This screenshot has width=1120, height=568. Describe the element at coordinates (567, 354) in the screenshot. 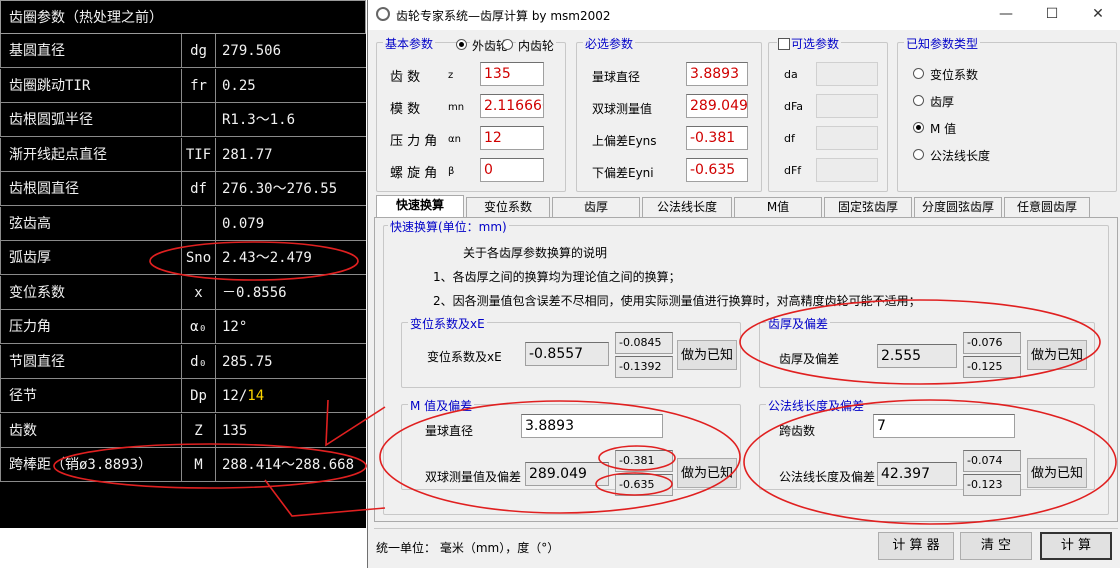

I see `shift-coef-value: -0.8557` at that location.